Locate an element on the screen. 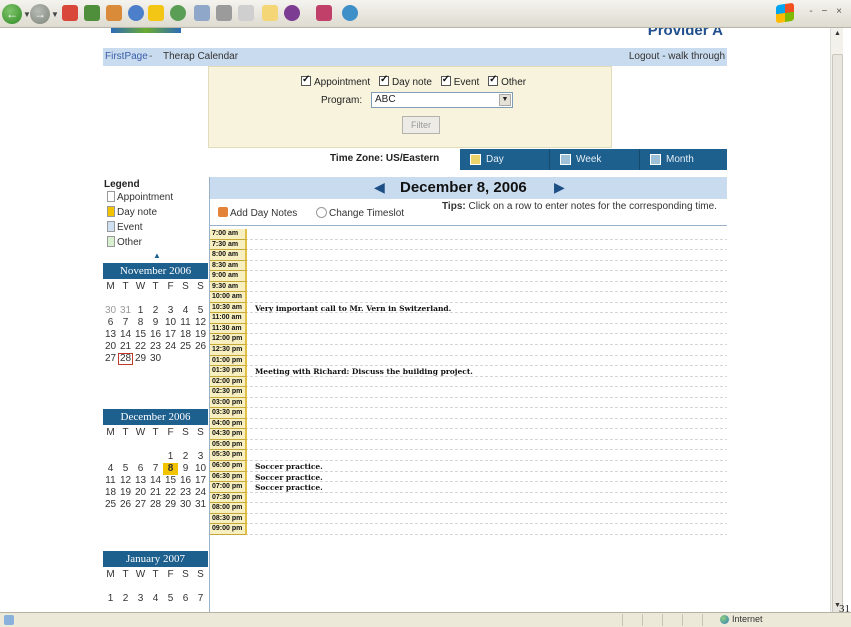 The image size is (851, 627). month-title: January 2007 is located at coordinates (155, 559).